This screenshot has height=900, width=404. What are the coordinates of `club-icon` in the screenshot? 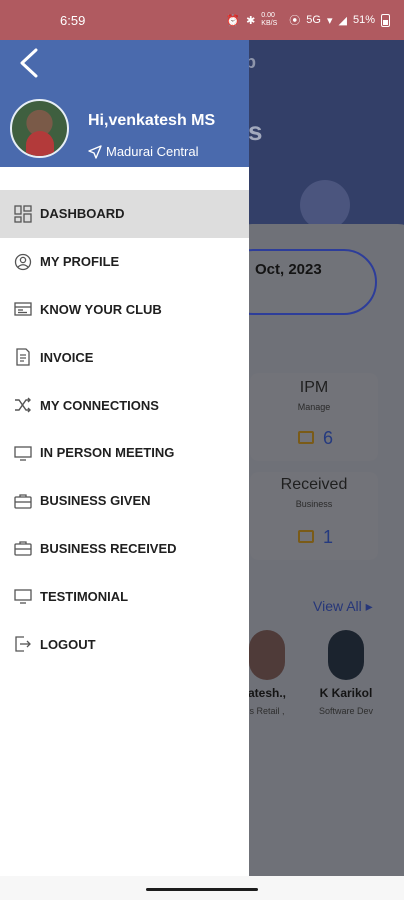 It's located at (23, 309).